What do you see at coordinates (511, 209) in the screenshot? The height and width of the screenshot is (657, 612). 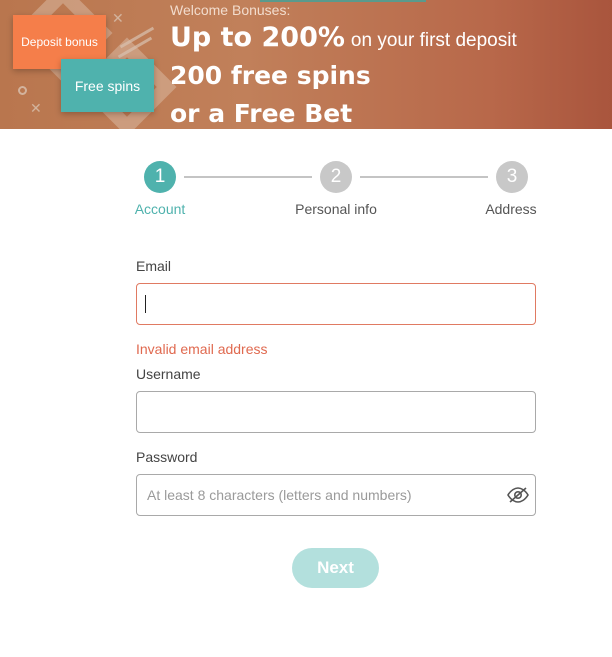 I see `step-3-label: Address` at bounding box center [511, 209].